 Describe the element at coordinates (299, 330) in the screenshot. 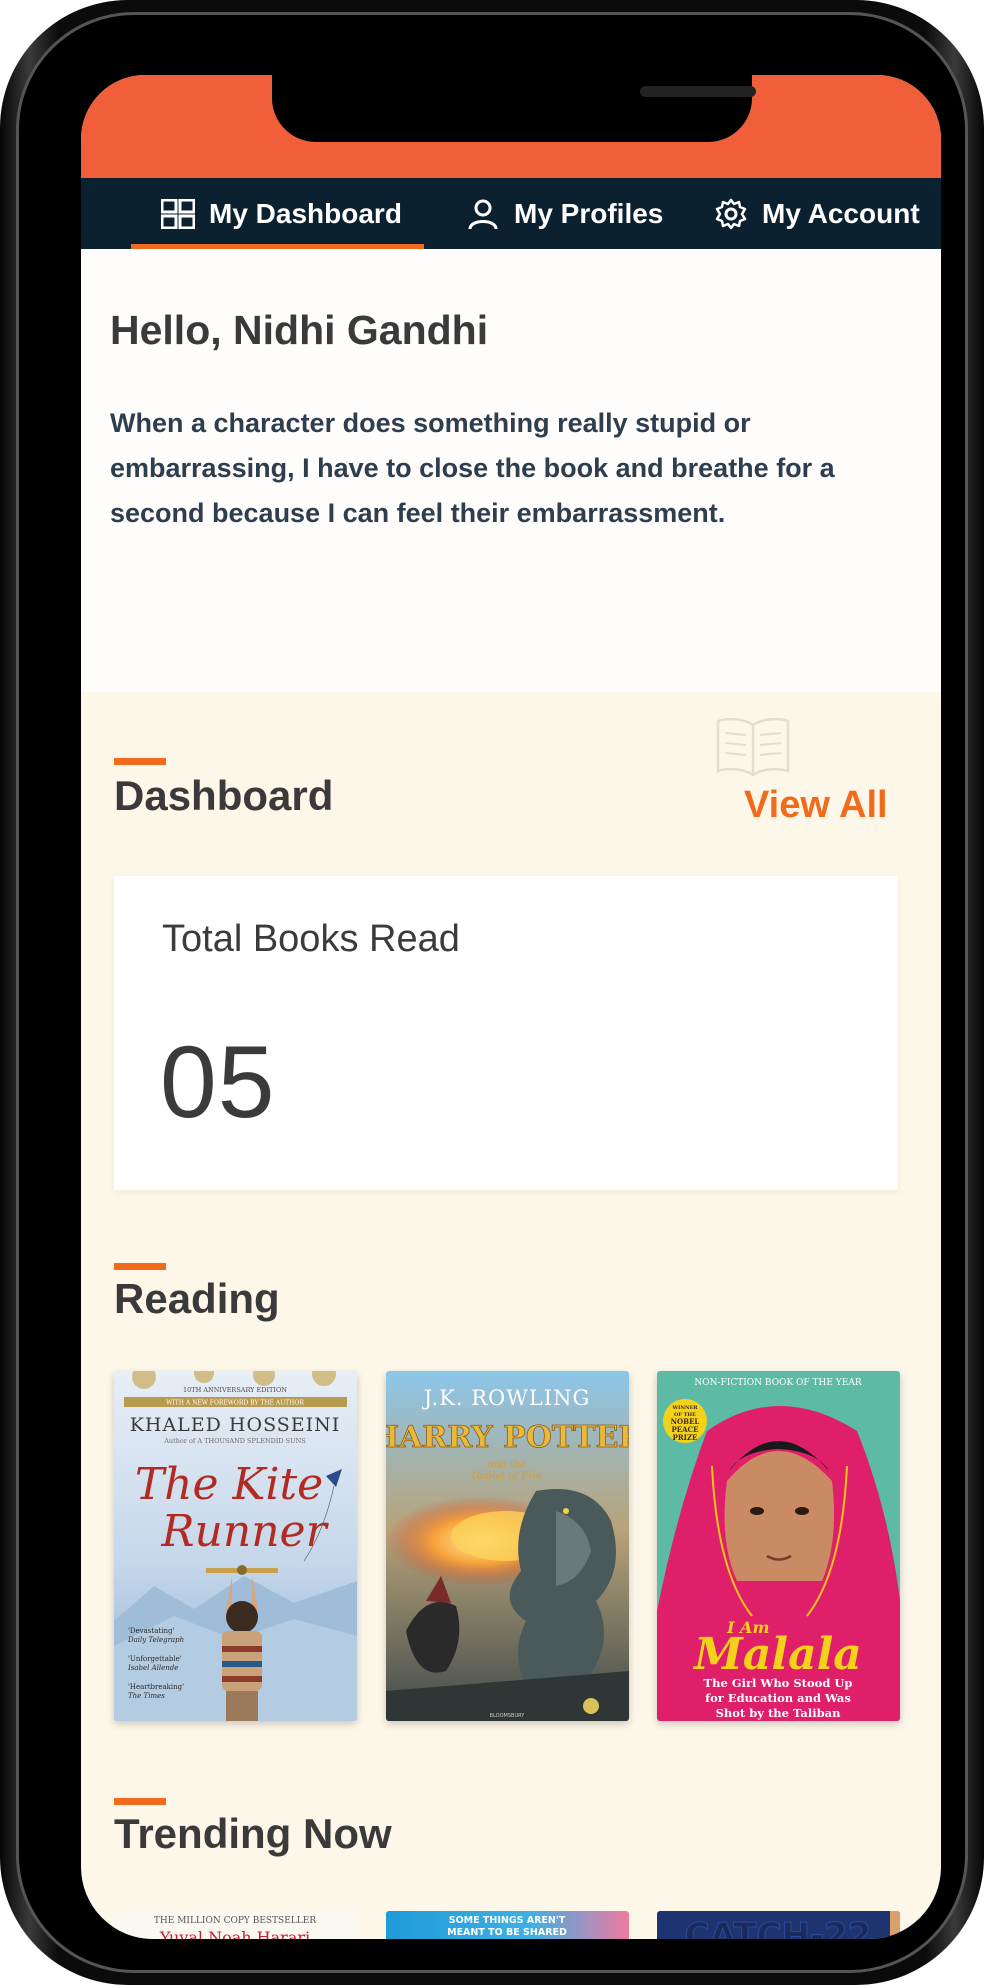

I see `greeting-title: Hello, Nidhi Gandhi` at that location.